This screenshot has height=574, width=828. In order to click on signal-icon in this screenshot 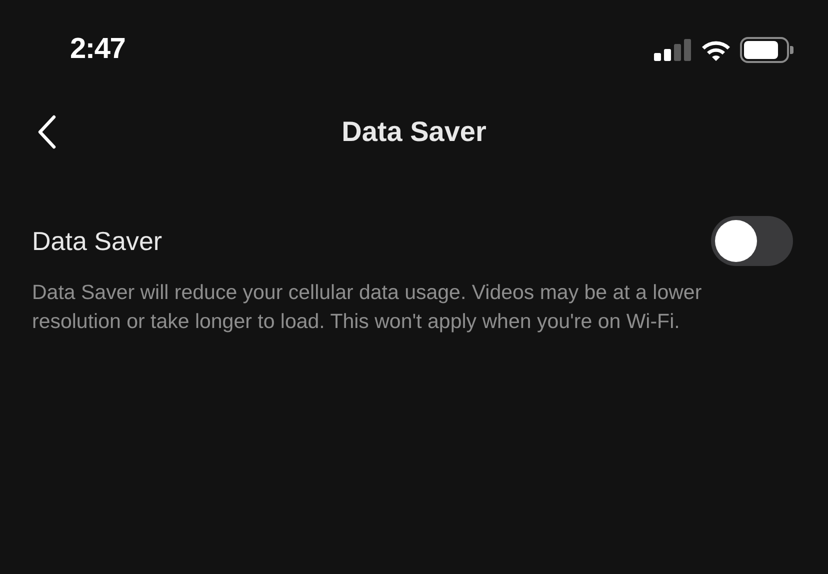, I will do `click(673, 50)`.